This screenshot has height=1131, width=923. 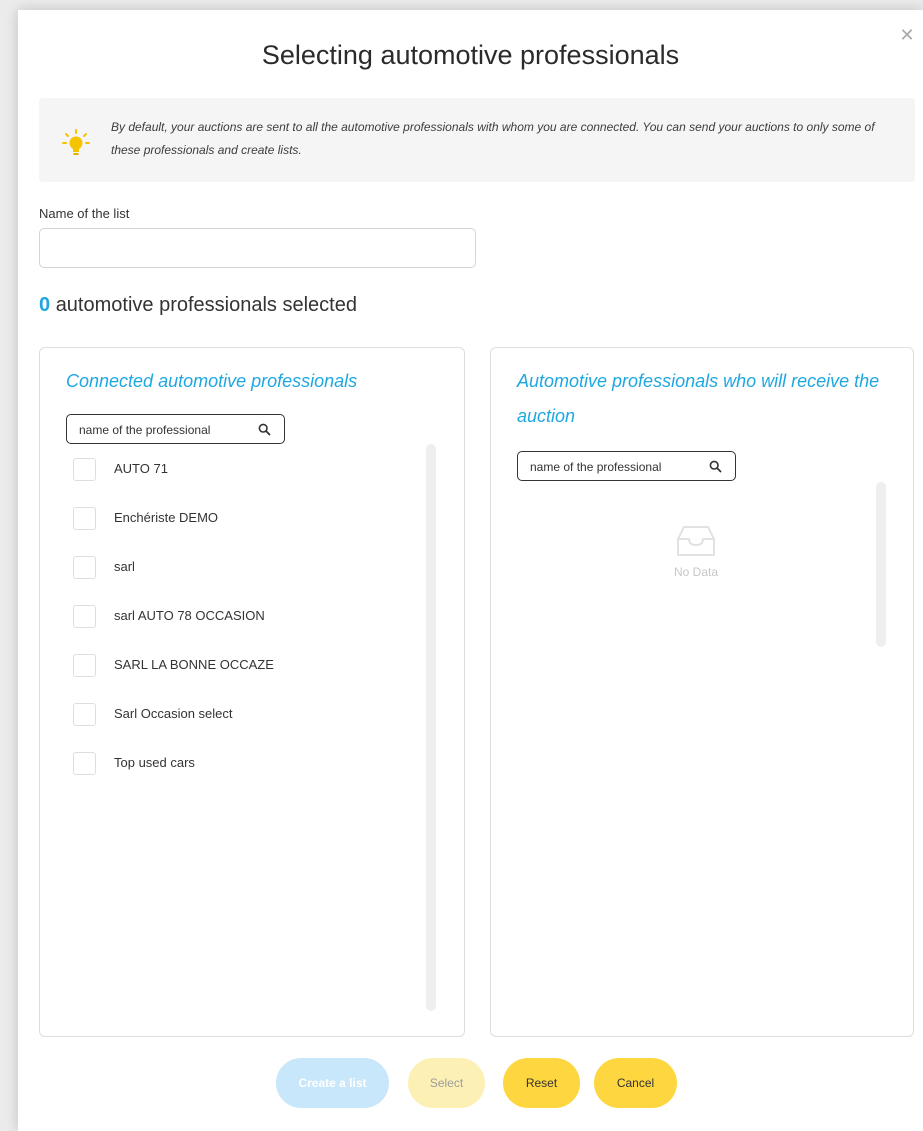 I want to click on item-label: Enchériste DEMO, so click(x=166, y=517).